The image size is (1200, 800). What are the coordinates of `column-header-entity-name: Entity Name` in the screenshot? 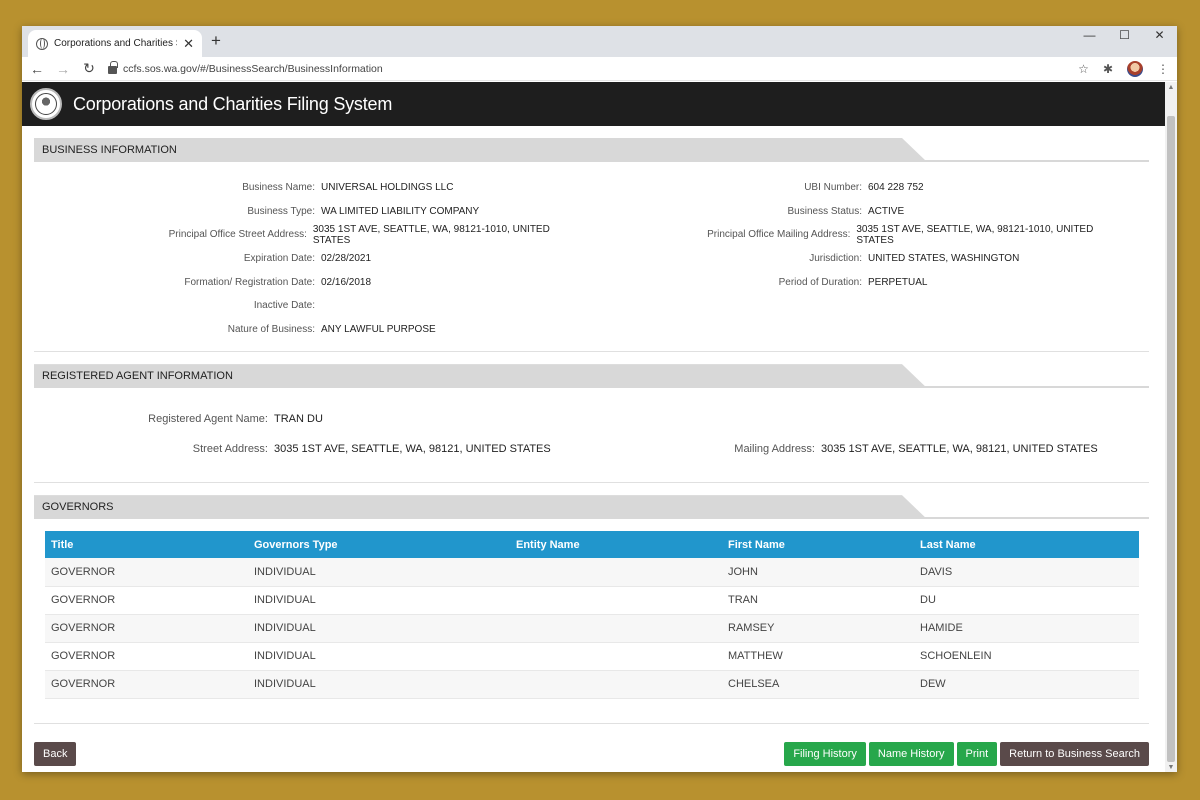 It's located at (616, 545).